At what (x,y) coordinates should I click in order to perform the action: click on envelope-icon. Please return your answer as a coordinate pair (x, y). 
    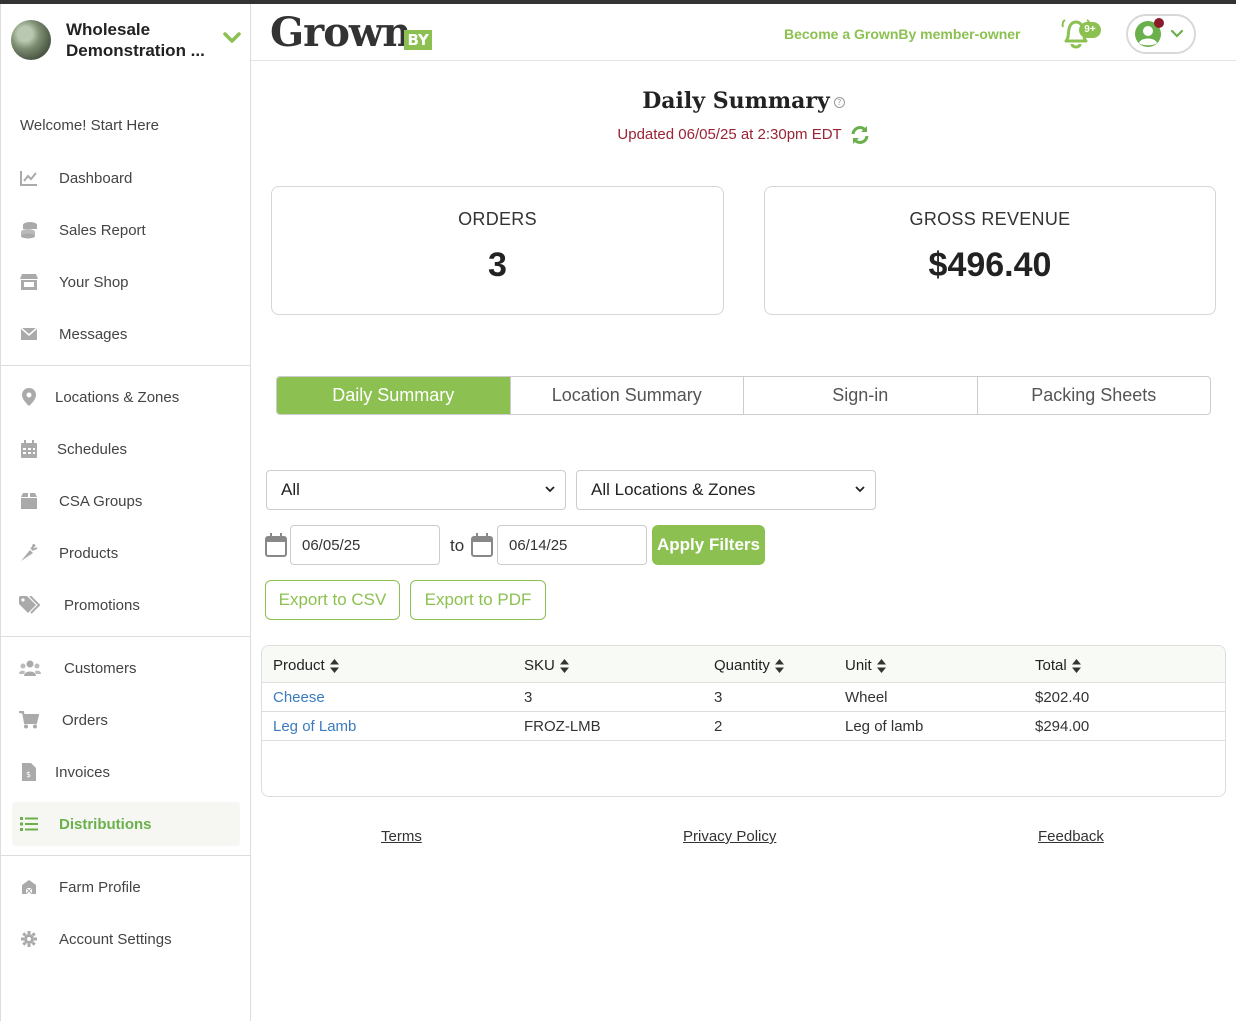
    Looking at the image, I should click on (29, 334).